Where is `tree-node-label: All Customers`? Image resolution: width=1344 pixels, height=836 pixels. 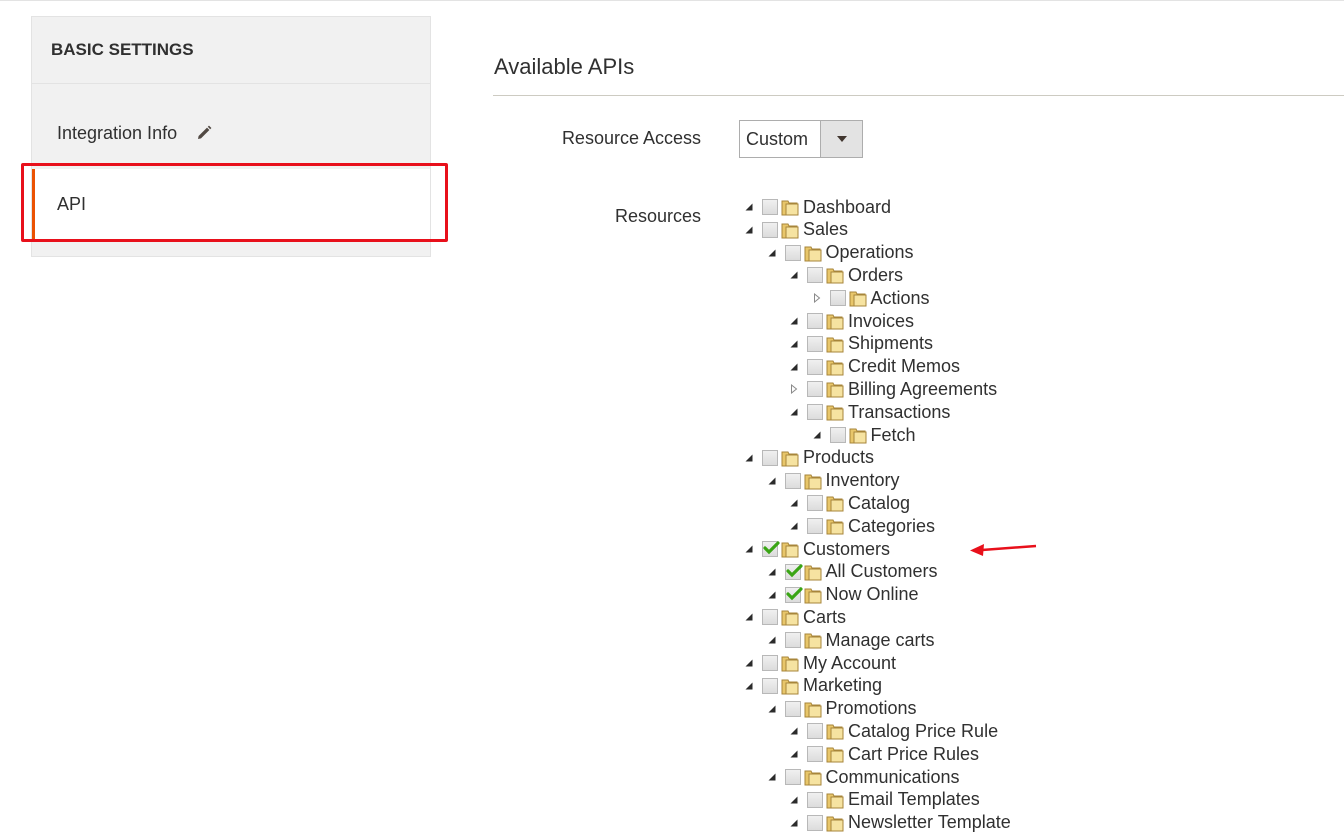 tree-node-label: All Customers is located at coordinates (882, 571).